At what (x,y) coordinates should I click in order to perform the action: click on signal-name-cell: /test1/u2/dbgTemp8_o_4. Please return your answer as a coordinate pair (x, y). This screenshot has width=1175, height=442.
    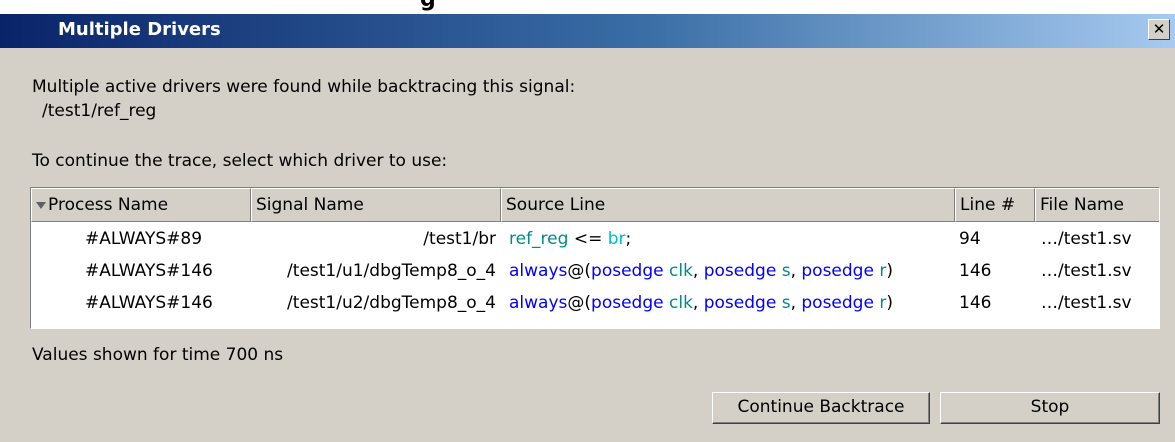
    Looking at the image, I should click on (391, 303).